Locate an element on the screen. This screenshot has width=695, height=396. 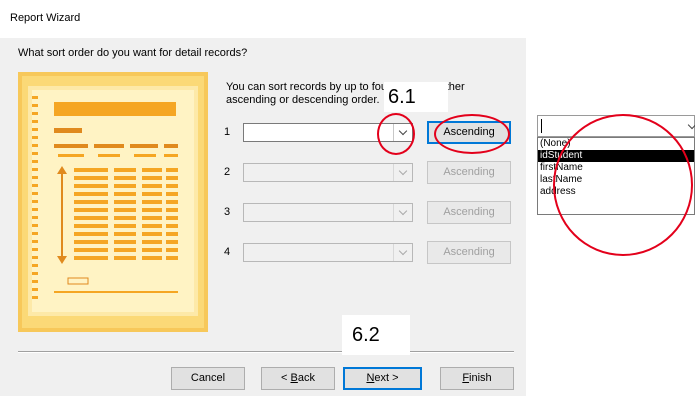
title-bar: Report Wizard is located at coordinates (263, 19).